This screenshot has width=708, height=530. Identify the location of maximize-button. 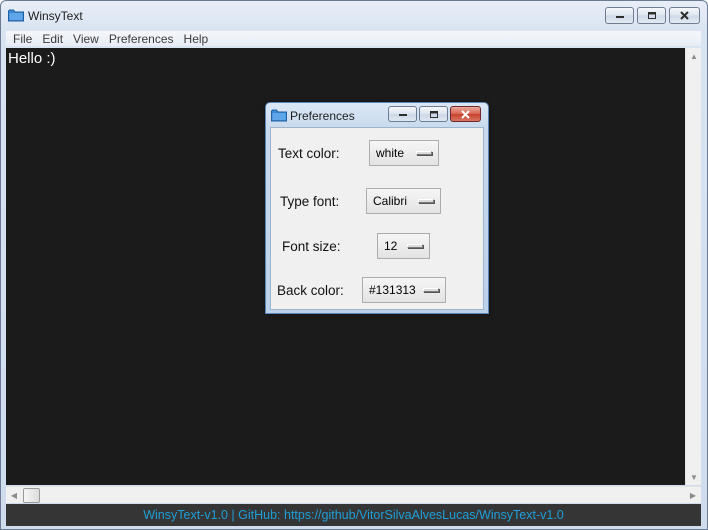
(651, 15).